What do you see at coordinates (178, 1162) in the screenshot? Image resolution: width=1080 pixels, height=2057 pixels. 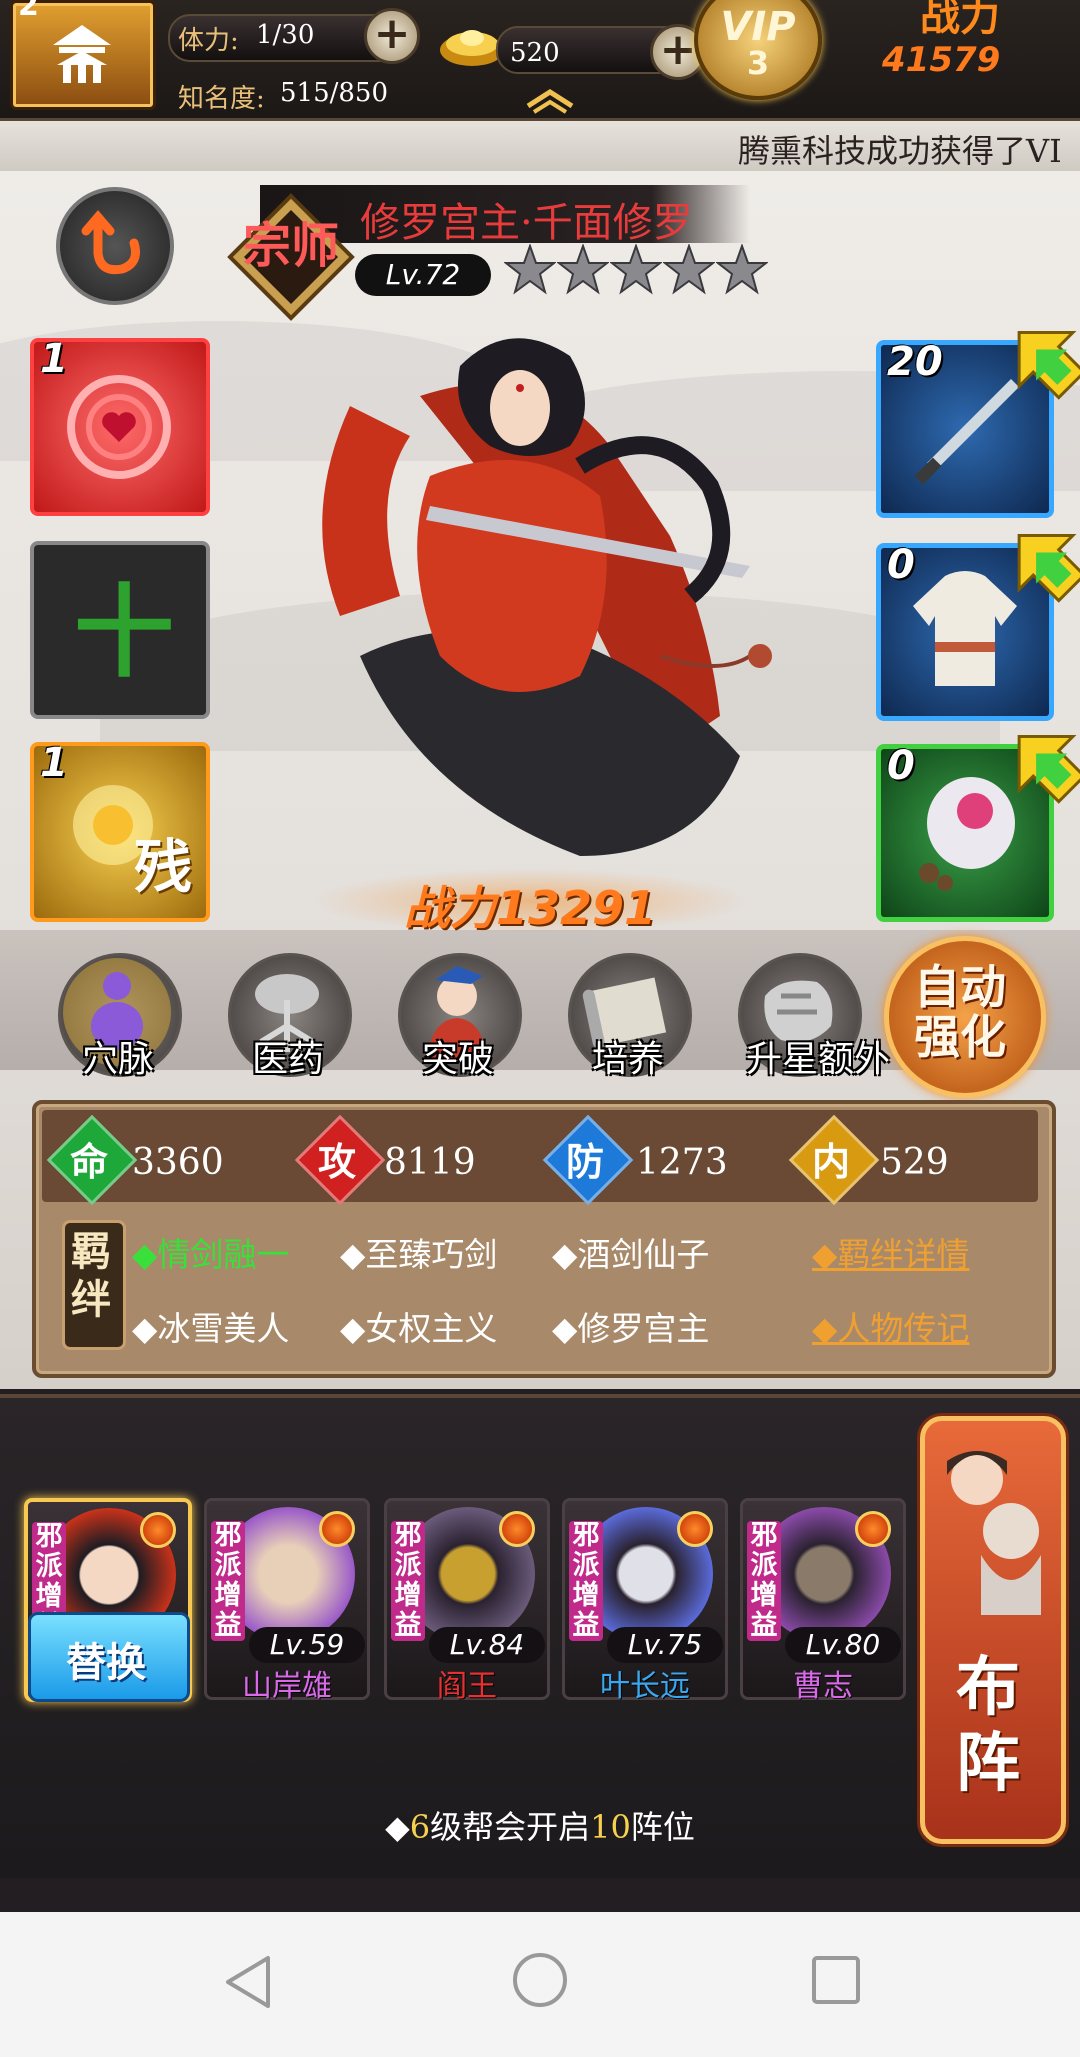 I see `health-value: 3360` at bounding box center [178, 1162].